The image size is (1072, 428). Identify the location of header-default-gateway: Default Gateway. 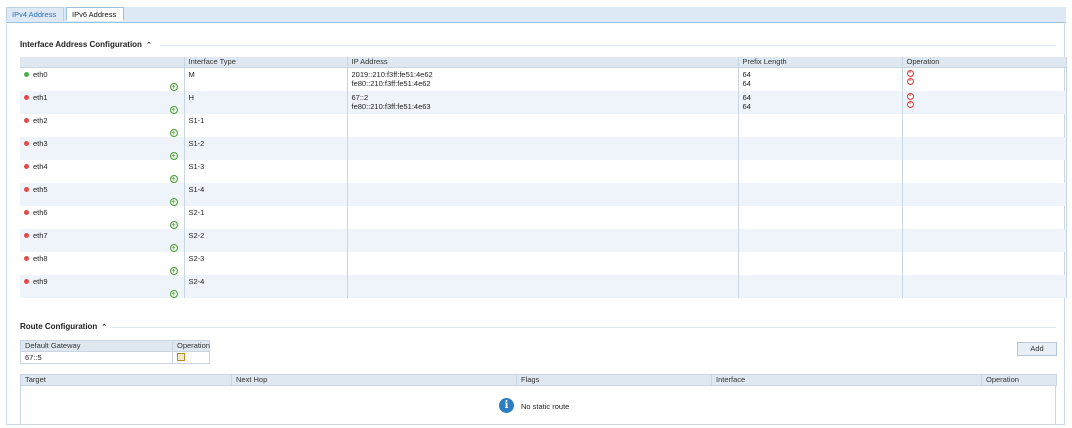
(96, 346).